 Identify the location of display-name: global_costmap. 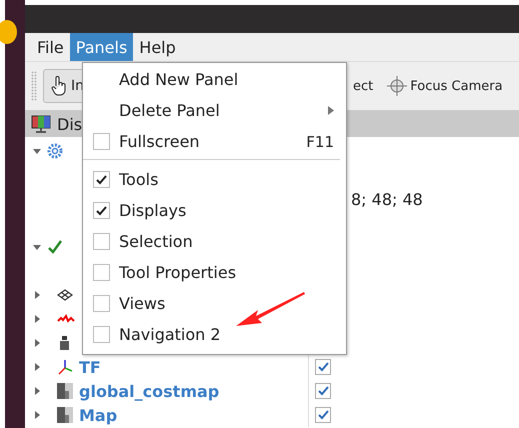
(149, 391).